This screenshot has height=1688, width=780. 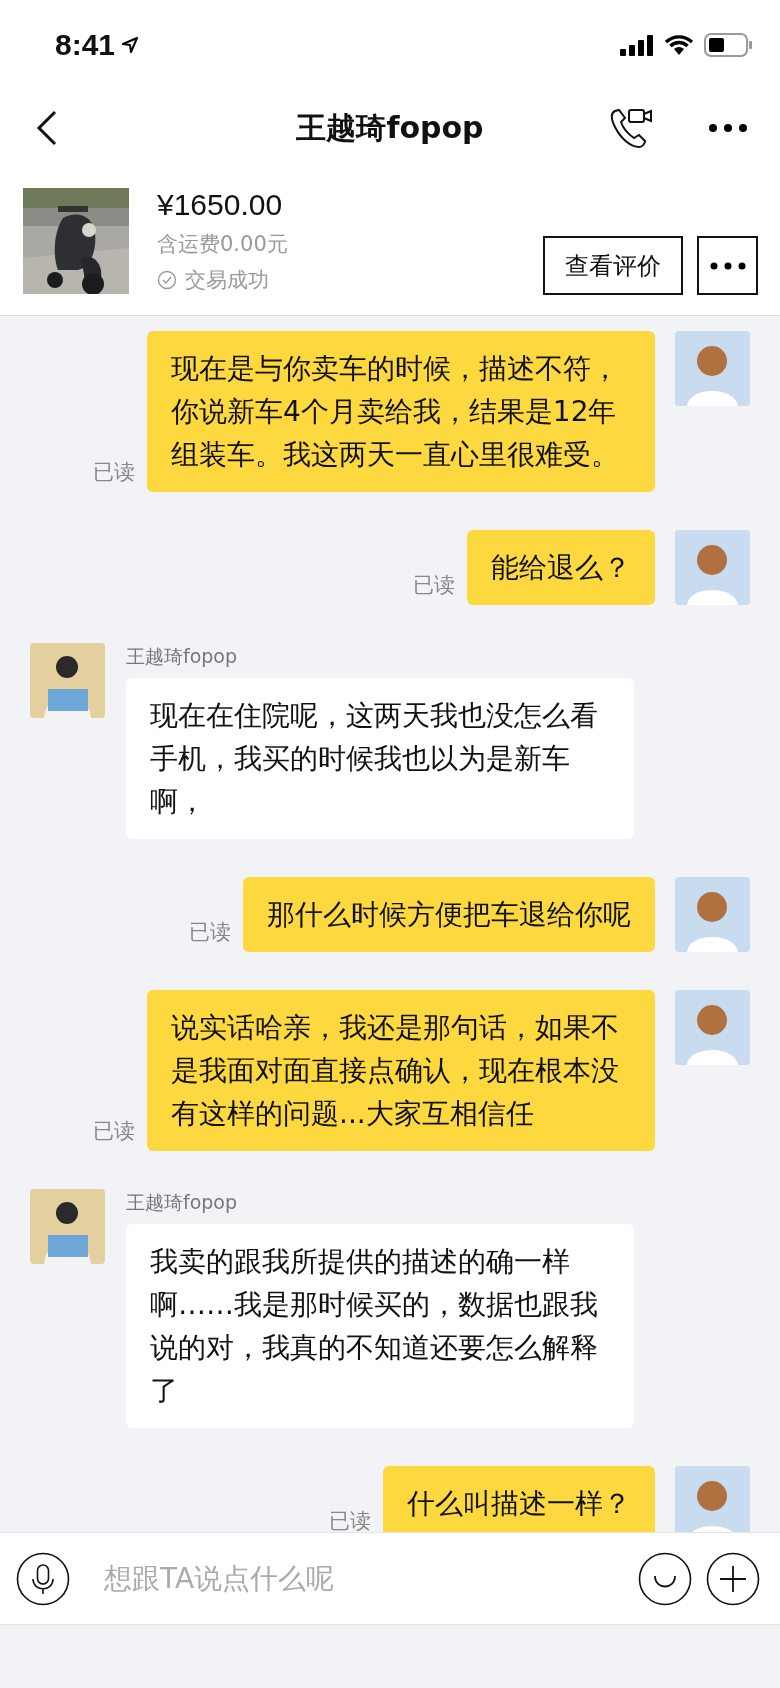 I want to click on chat-title: 王越琦fopop, so click(x=390, y=127).